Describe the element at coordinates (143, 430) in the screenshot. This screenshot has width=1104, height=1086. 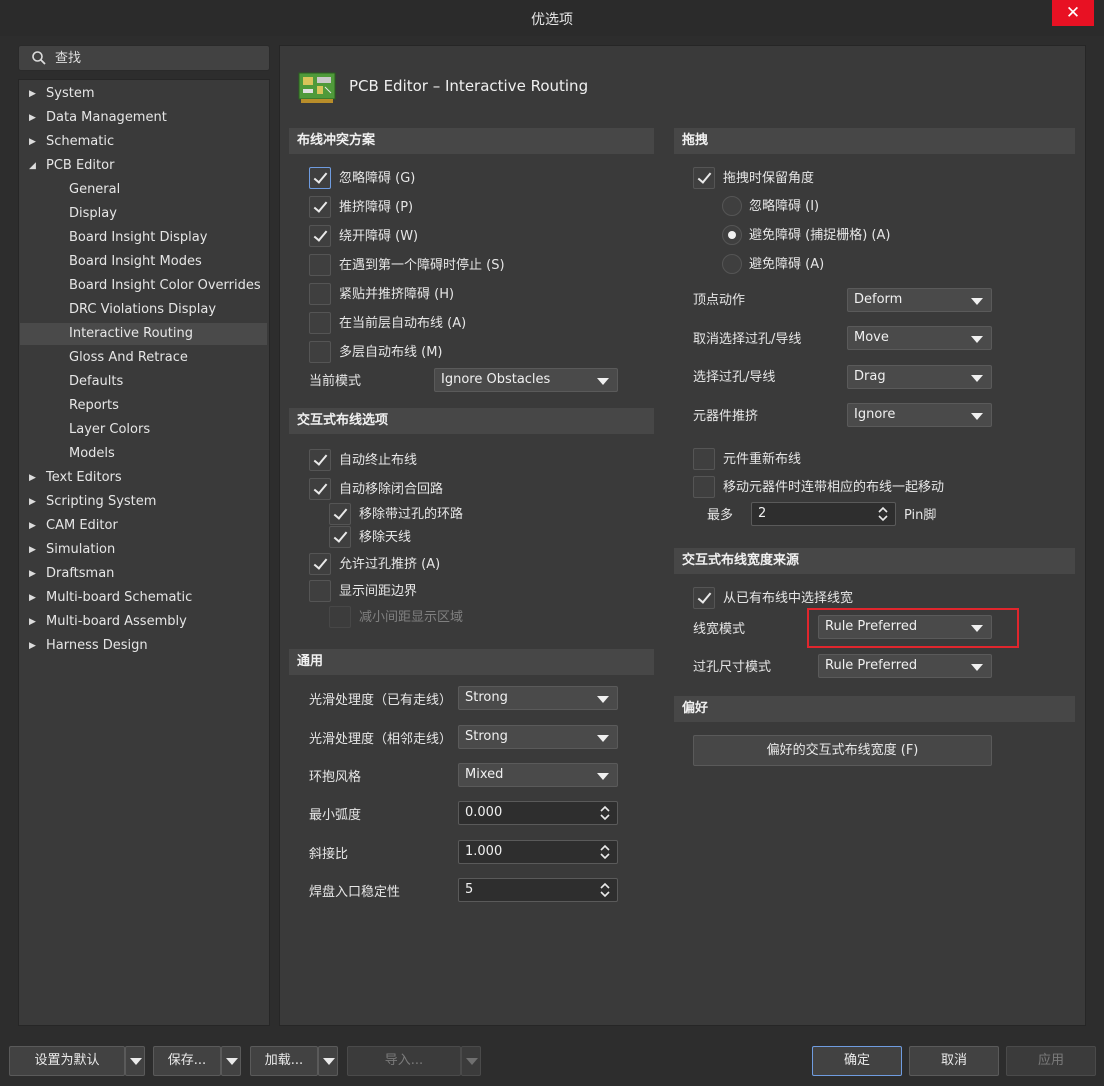
I see `sidebar-item-layer-colors: Layer Colors` at that location.